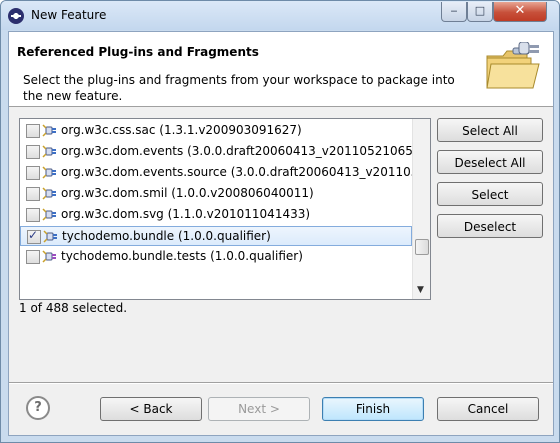 The image size is (560, 443). What do you see at coordinates (490, 226) in the screenshot?
I see `deselect-button: Deselect` at bounding box center [490, 226].